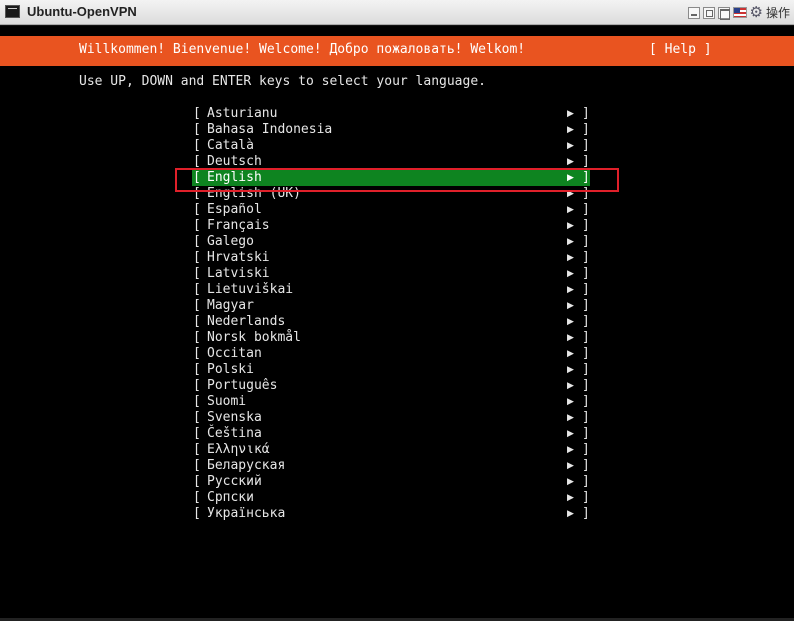 This screenshot has width=794, height=621. I want to click on language-option: [Català ▶], so click(391, 146).